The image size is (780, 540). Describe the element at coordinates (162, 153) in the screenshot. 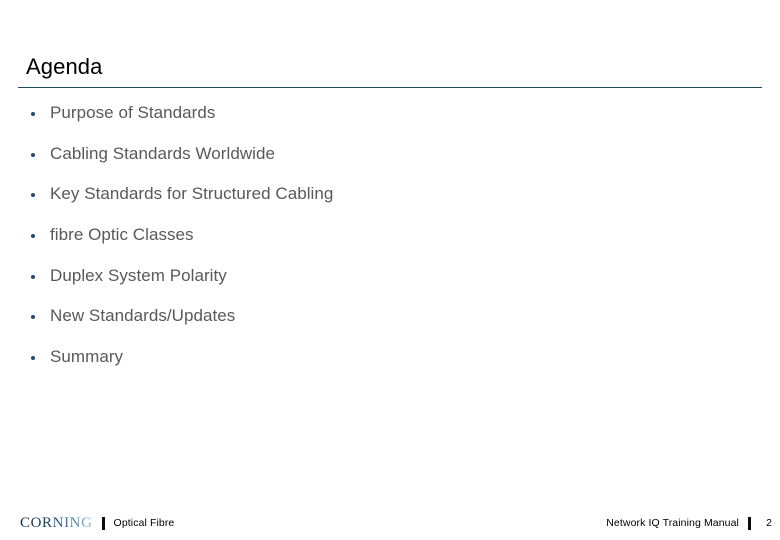

I see `list-item-label: Cabling Standards Worldwide` at that location.